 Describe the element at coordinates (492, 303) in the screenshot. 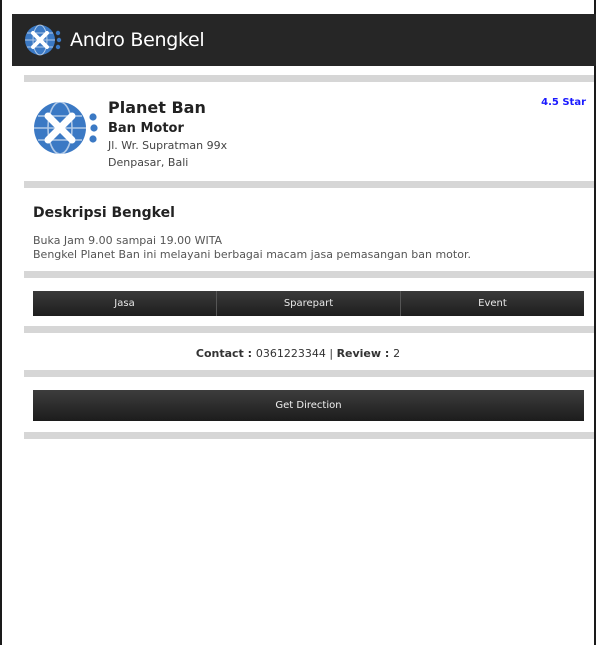

I see `tab-event: Event` at that location.